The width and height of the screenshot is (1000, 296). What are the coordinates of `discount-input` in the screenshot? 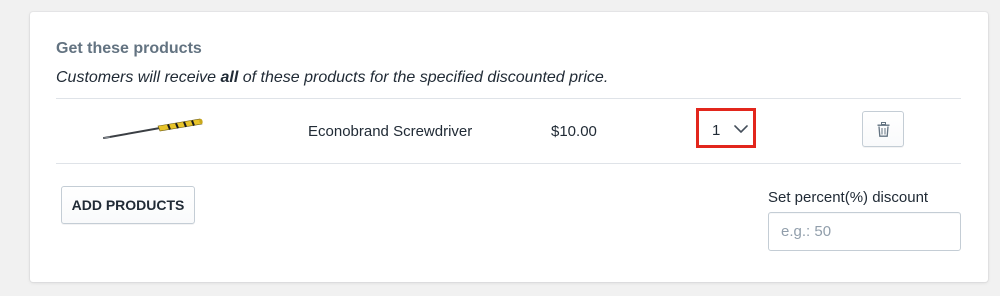 It's located at (864, 231).